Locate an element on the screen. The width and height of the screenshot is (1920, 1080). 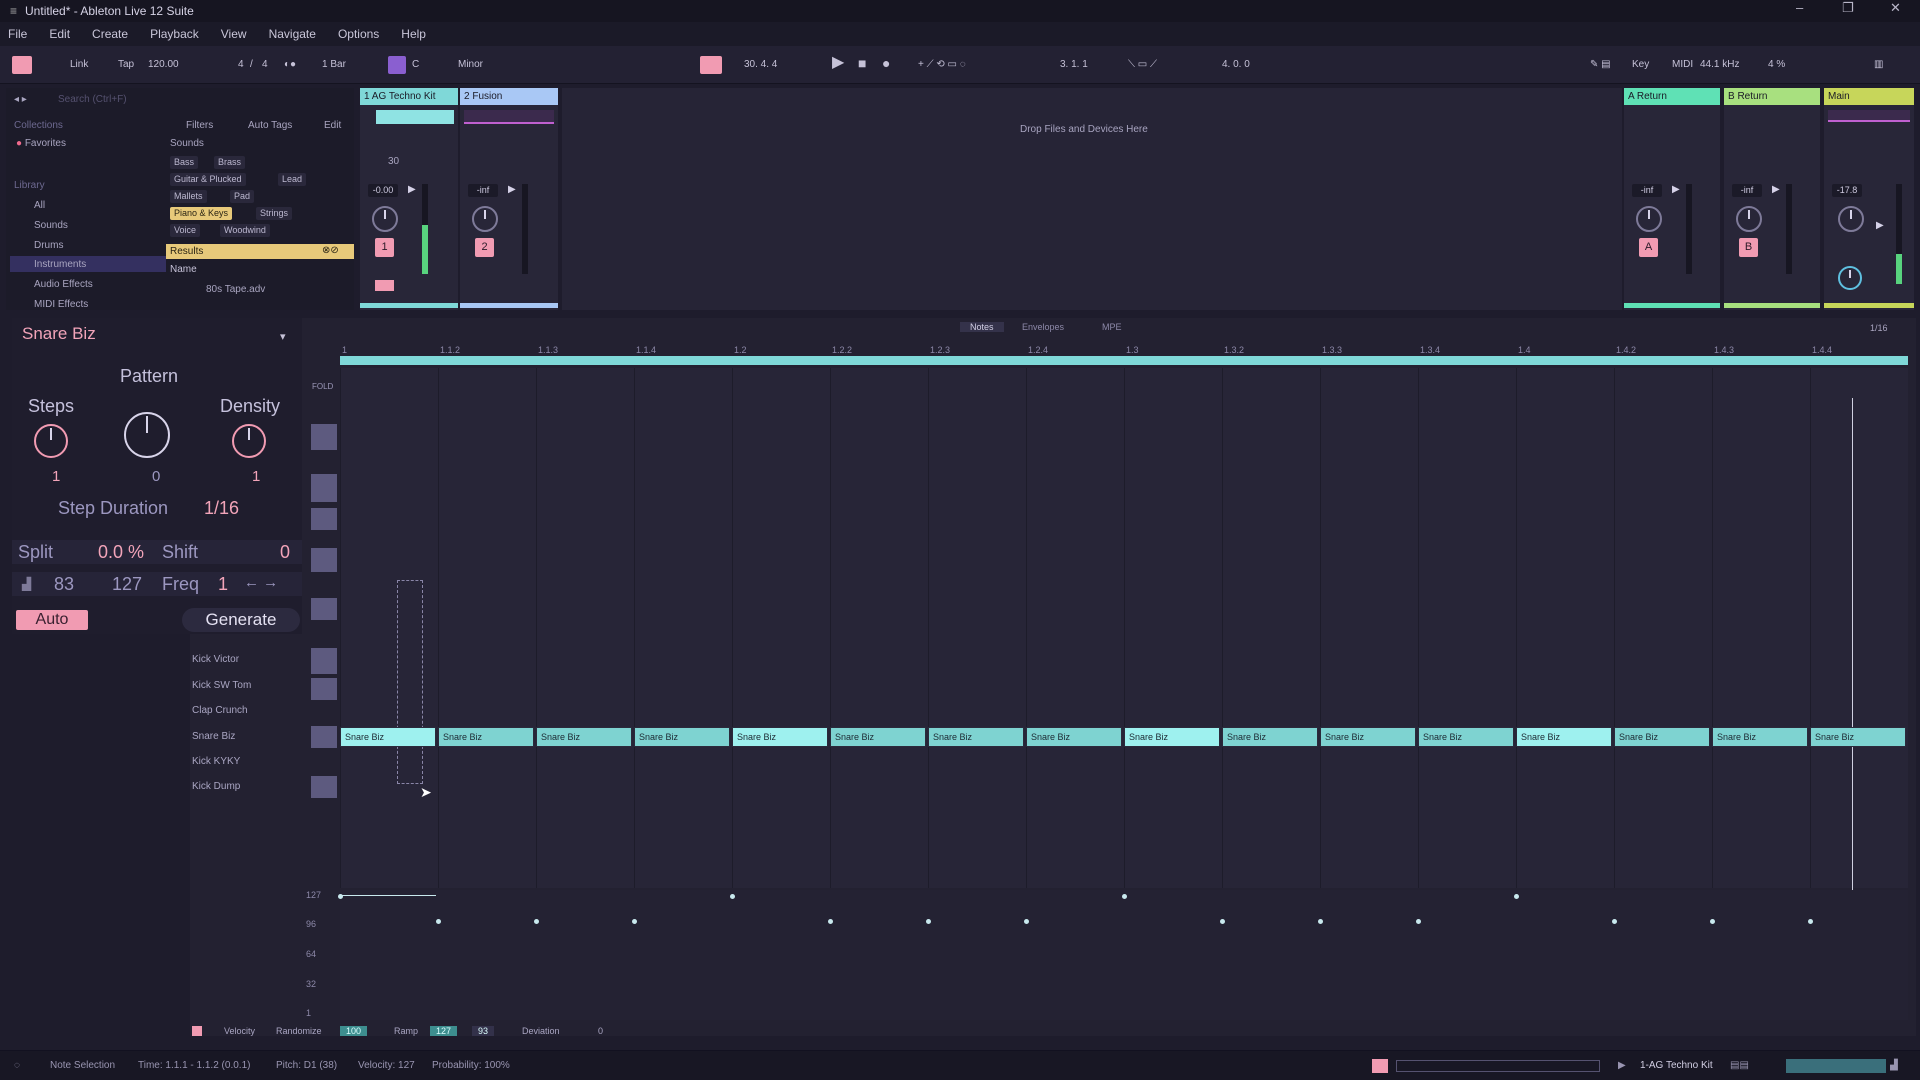
randomize-label: Randomize is located at coordinates (299, 1031).